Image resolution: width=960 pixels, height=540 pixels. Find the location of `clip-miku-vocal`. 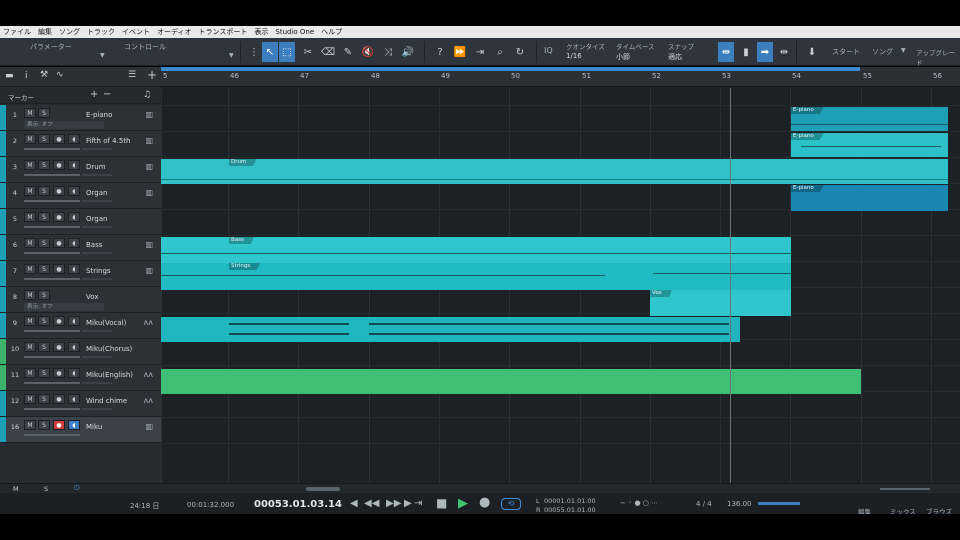

clip-miku-vocal is located at coordinates (450, 329).